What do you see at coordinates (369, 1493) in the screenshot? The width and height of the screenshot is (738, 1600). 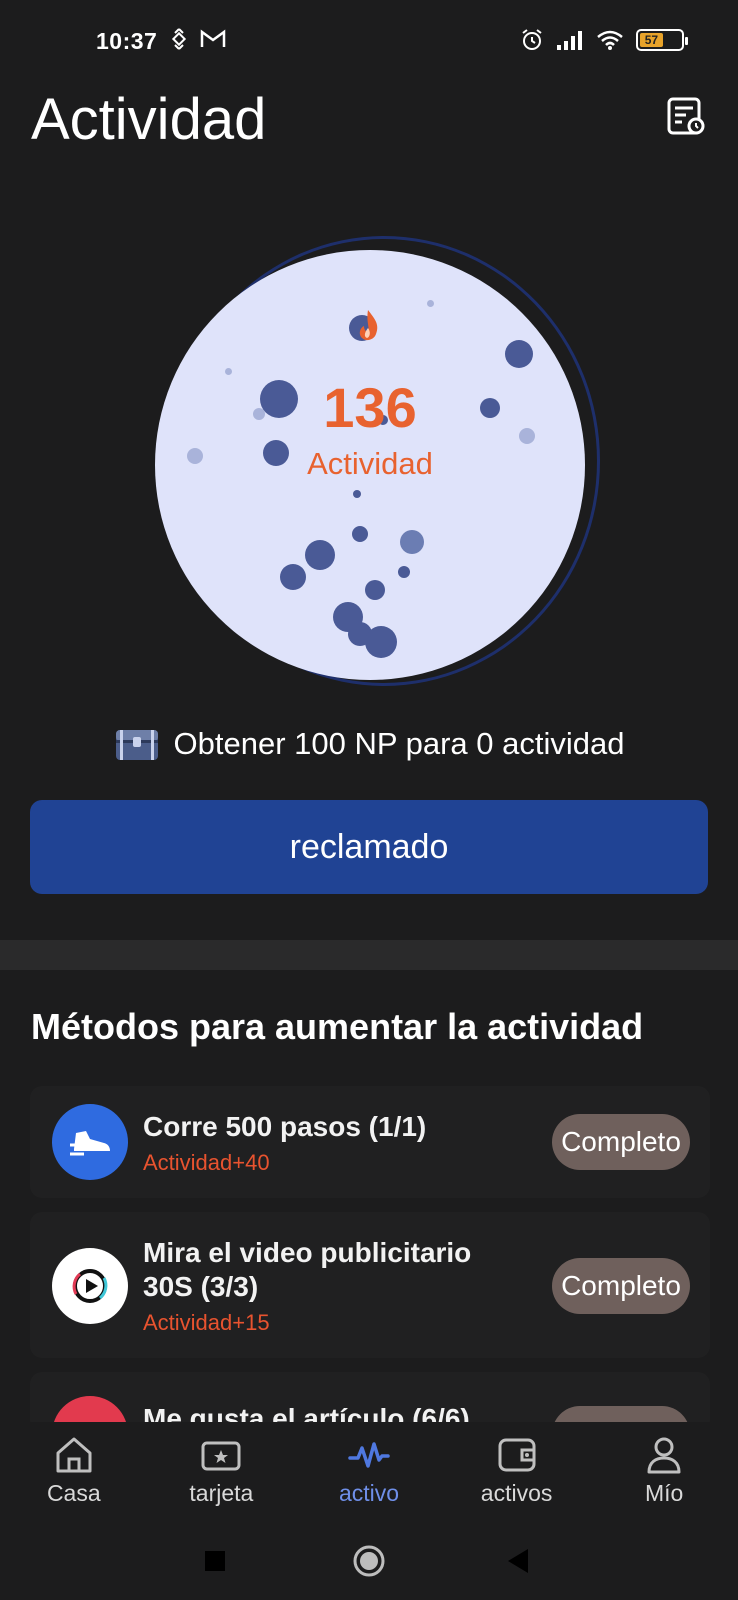 I see `nav-label: activo` at bounding box center [369, 1493].